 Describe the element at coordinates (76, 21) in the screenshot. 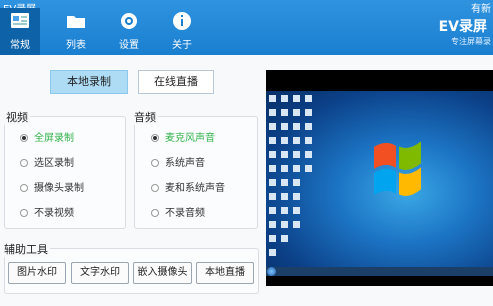

I see `folder-icon` at that location.